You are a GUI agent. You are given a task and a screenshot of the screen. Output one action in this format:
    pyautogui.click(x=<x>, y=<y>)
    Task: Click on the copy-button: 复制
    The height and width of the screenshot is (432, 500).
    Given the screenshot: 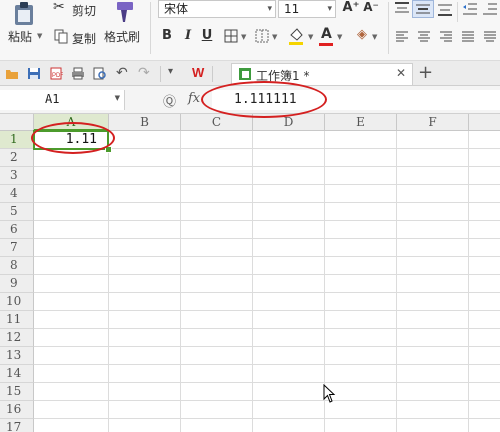 What is the action you would take?
    pyautogui.click(x=76, y=37)
    